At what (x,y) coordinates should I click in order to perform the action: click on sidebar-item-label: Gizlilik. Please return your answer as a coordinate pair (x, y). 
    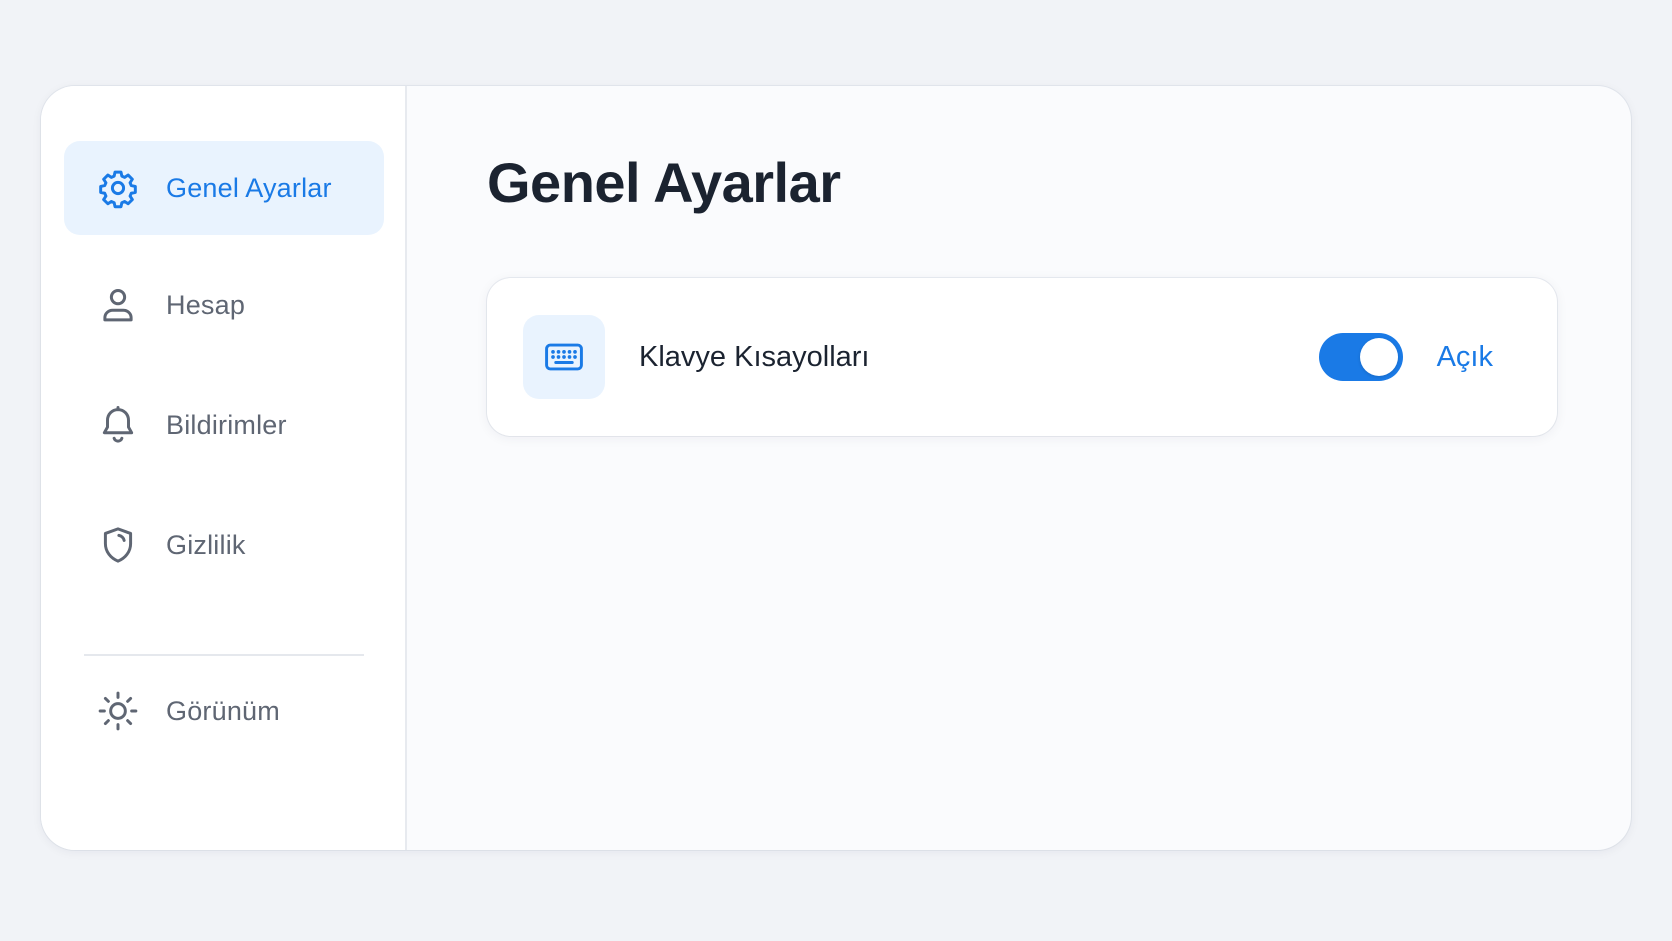
    Looking at the image, I should click on (206, 544).